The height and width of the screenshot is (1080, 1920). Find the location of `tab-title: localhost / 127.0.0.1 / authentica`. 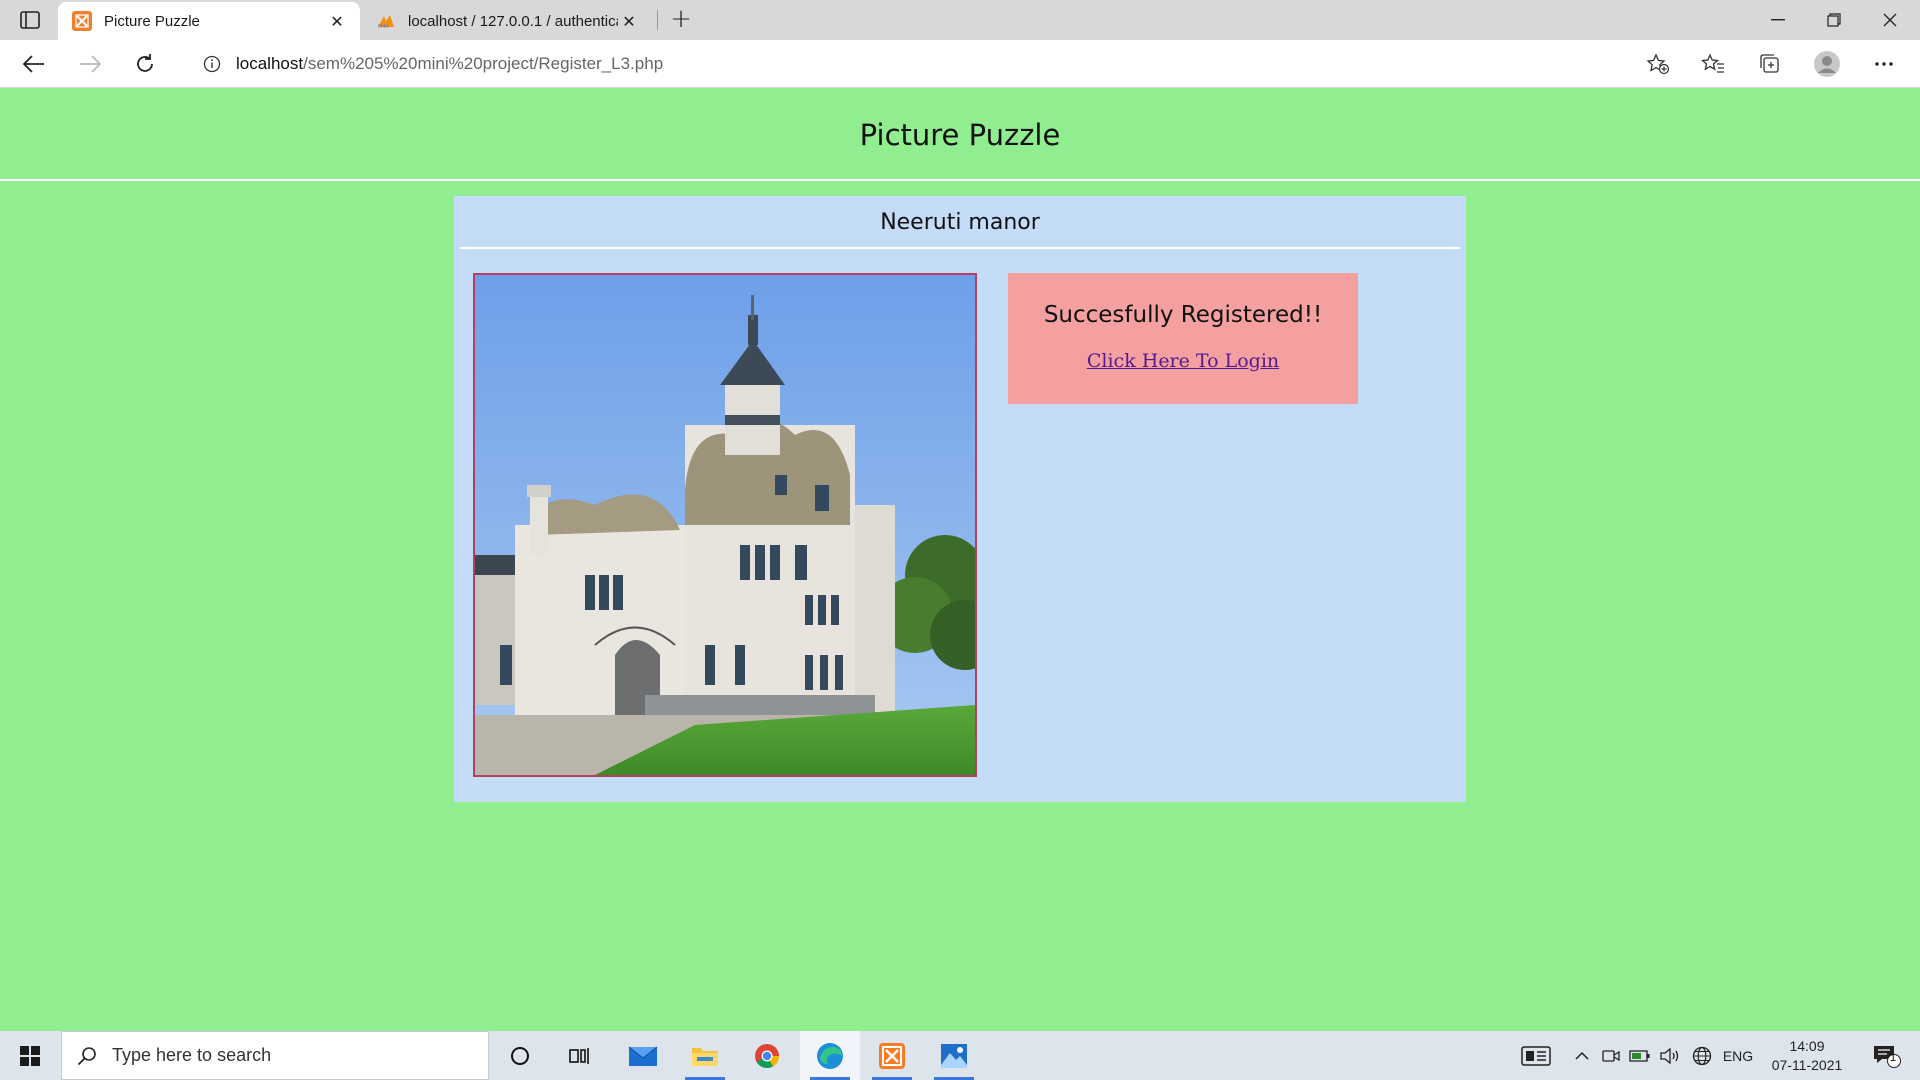

tab-title: localhost / 127.0.0.1 / authentica is located at coordinates (513, 21).